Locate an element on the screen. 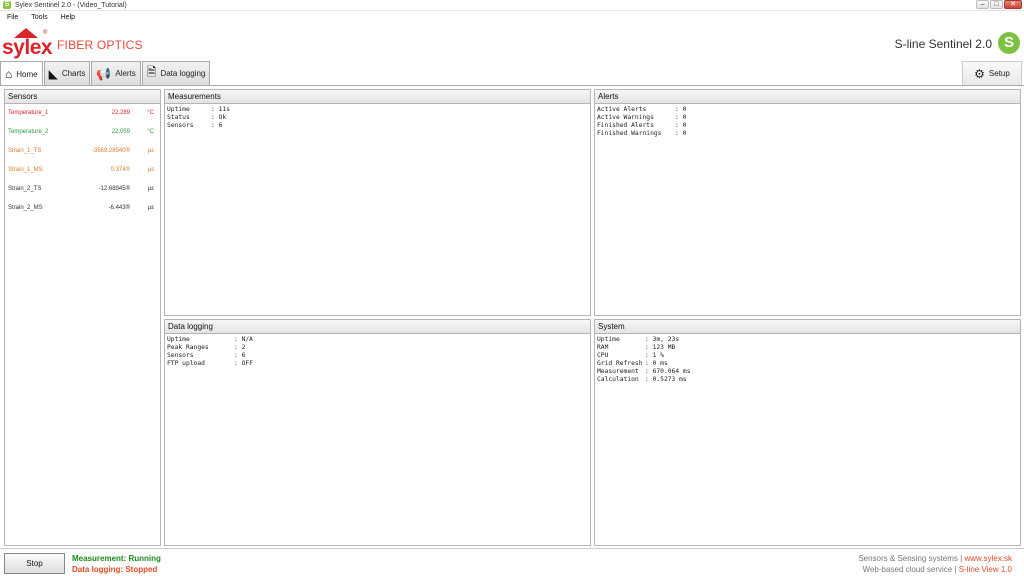 The image size is (1024, 576). sensor-value: -12.68945® is located at coordinates (114, 189).